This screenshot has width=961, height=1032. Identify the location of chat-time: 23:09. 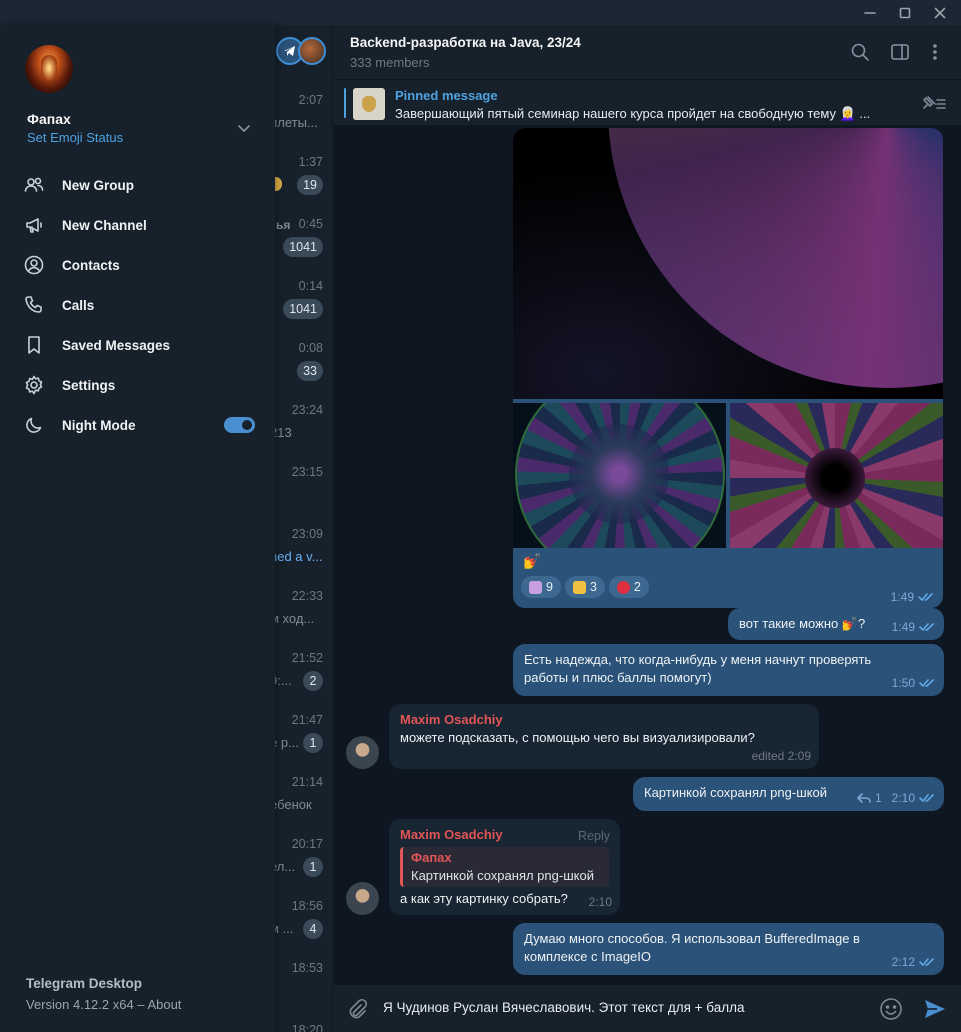
(307, 534).